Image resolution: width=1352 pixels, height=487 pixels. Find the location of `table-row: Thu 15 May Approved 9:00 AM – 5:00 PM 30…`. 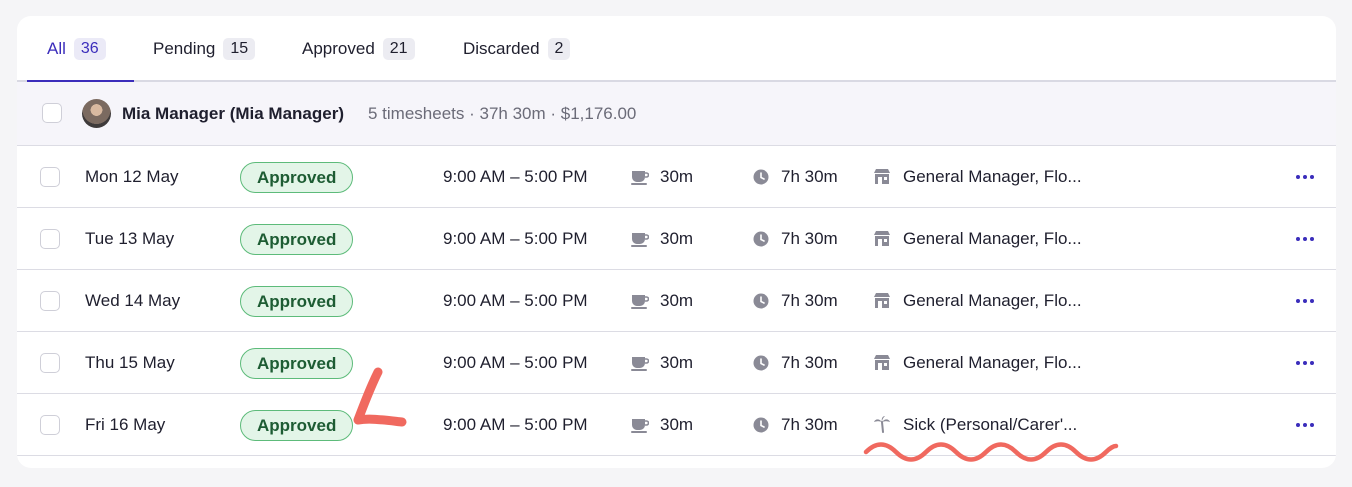

table-row: Thu 15 May Approved 9:00 AM – 5:00 PM 30… is located at coordinates (676, 363).